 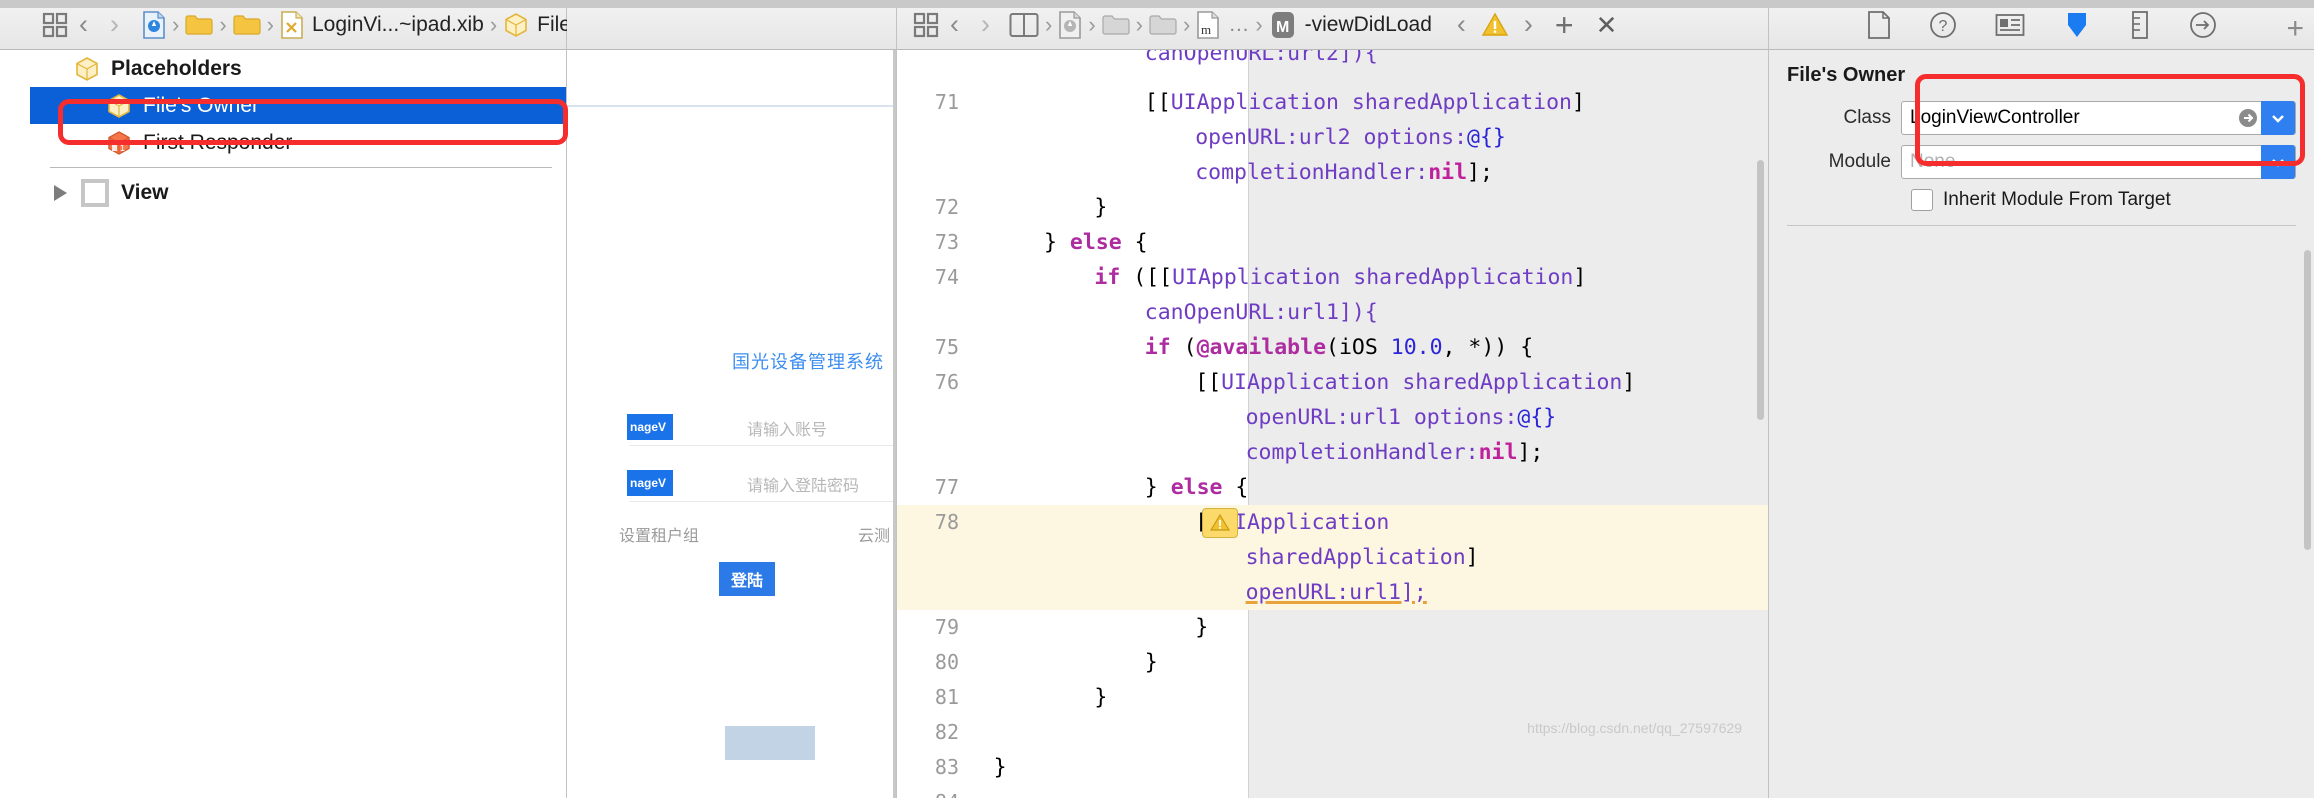 What do you see at coordinates (114, 24) in the screenshot?
I see `outline-forward-button: ›` at bounding box center [114, 24].